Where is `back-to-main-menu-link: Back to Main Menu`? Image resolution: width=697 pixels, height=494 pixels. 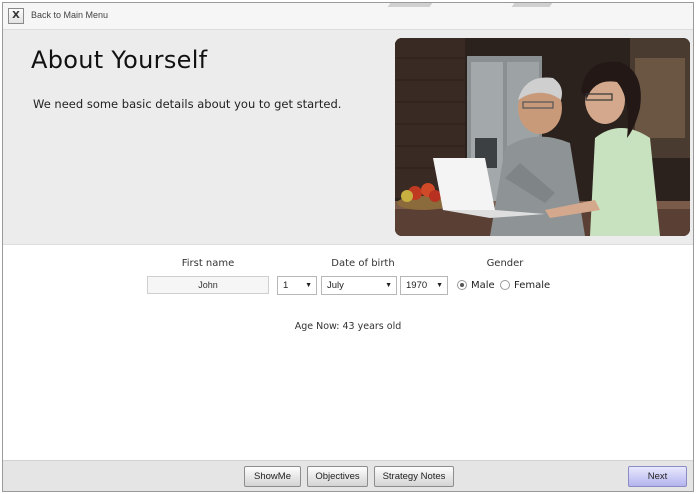
back-to-main-menu-link: Back to Main Menu is located at coordinates (69, 15).